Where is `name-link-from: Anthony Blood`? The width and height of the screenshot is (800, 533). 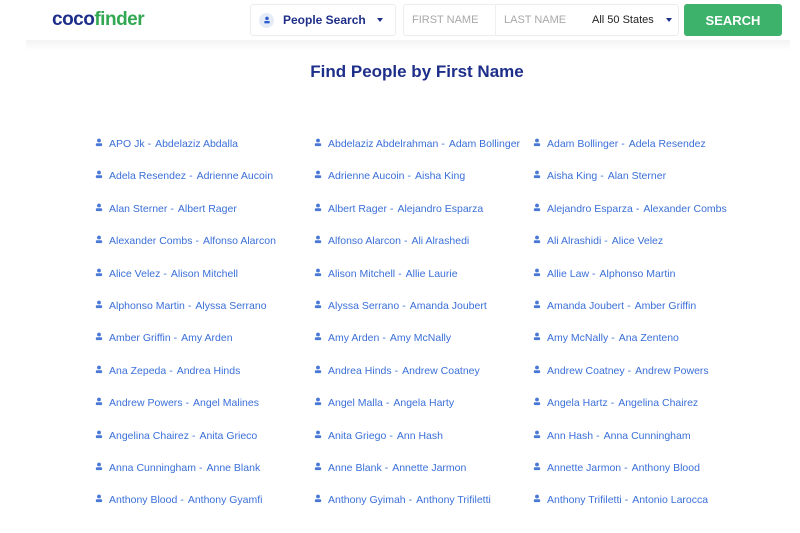 name-link-from: Anthony Blood is located at coordinates (143, 500).